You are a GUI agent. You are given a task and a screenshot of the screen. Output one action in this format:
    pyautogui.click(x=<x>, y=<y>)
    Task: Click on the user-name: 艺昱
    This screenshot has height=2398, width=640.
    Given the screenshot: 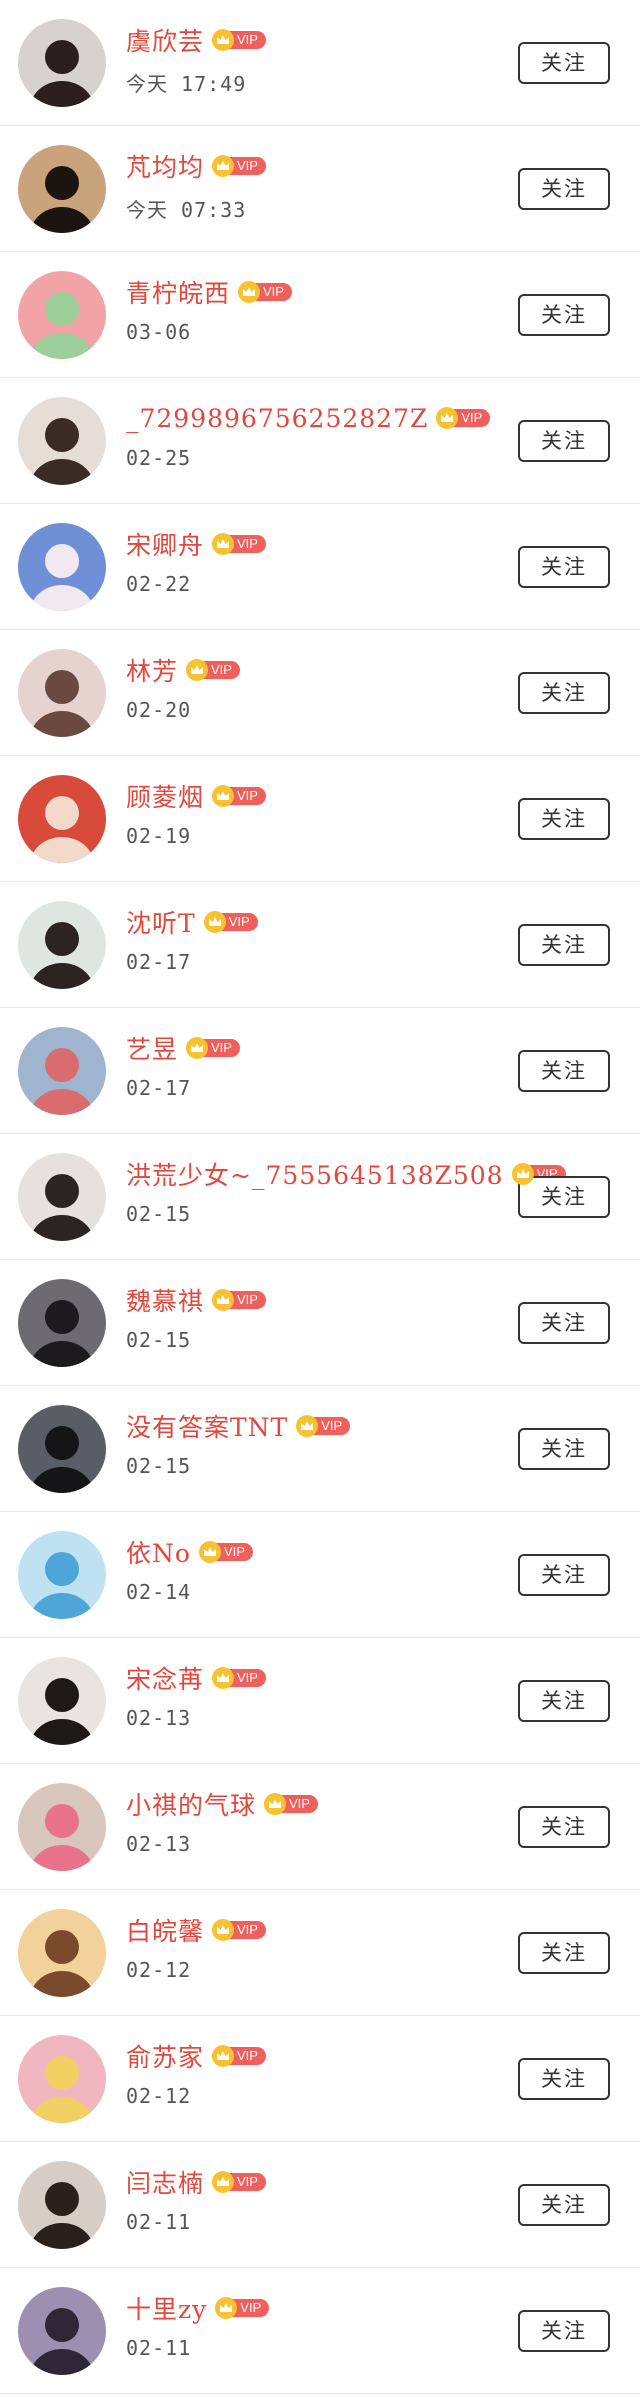 What is the action you would take?
    pyautogui.click(x=152, y=1048)
    